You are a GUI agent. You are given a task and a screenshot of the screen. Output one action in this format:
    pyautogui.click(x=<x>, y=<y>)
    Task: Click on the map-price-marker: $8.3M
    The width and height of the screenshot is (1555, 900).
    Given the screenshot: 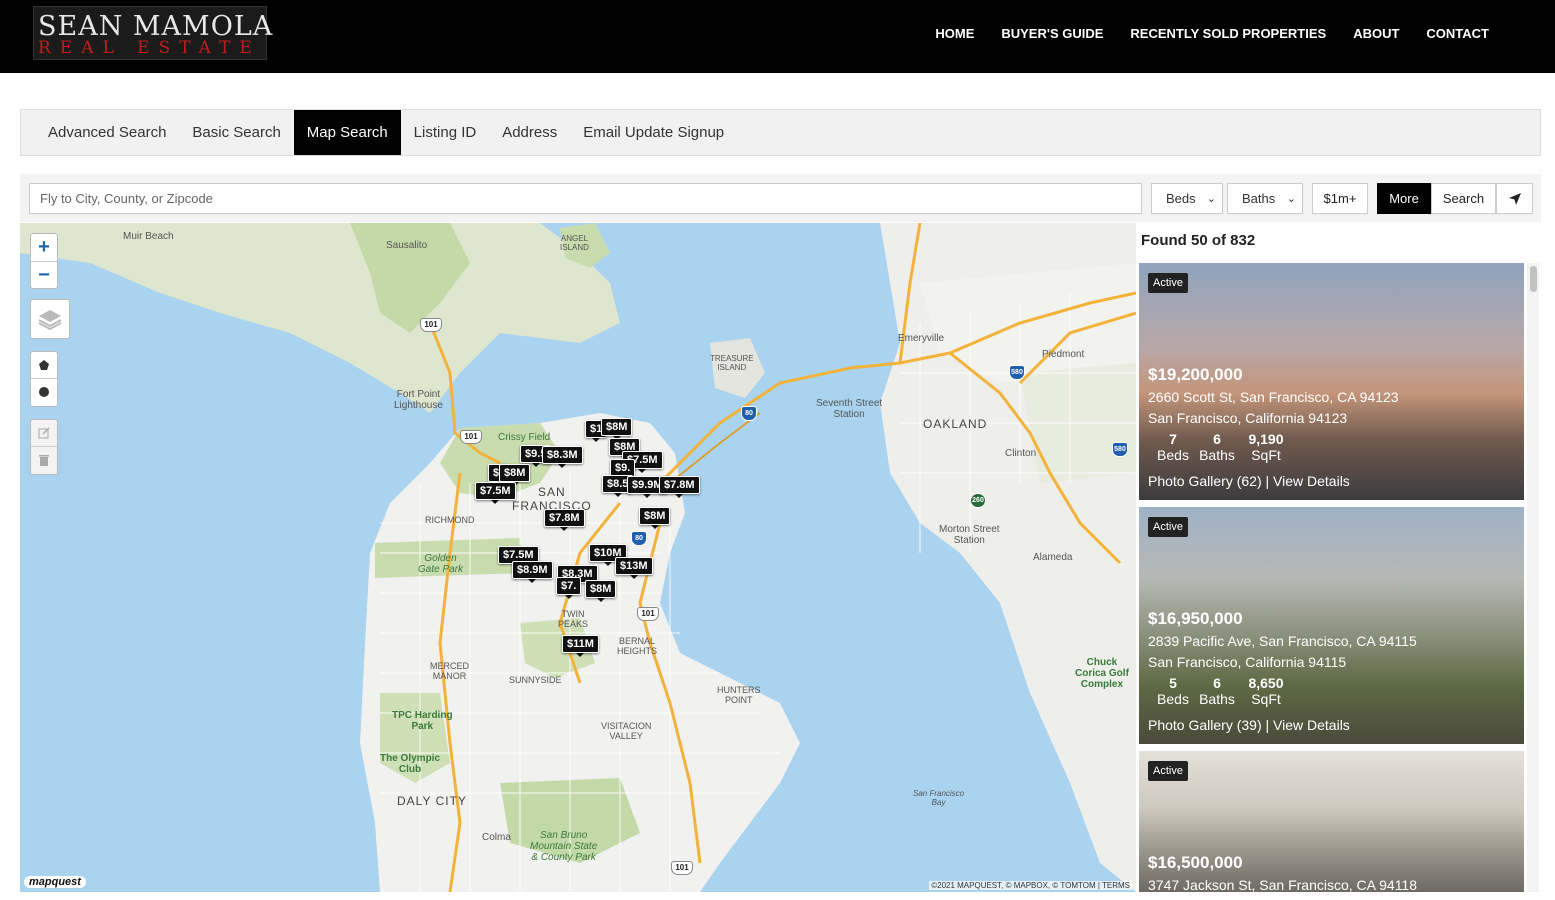 What is the action you would take?
    pyautogui.click(x=562, y=457)
    